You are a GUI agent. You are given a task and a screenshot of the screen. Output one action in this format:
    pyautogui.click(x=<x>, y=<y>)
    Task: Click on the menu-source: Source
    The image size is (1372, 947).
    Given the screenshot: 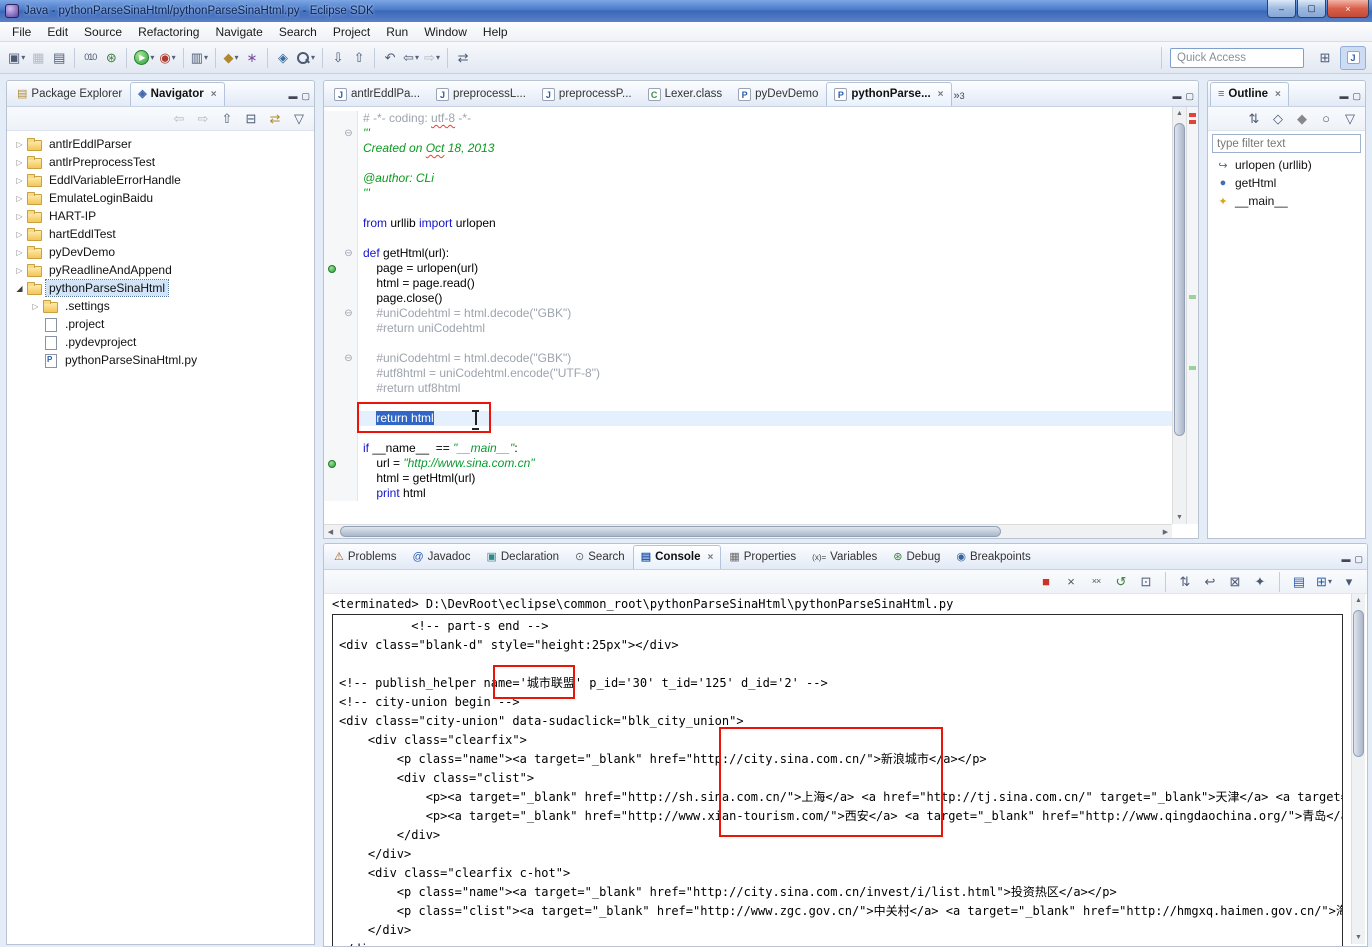 What is the action you would take?
    pyautogui.click(x=103, y=32)
    